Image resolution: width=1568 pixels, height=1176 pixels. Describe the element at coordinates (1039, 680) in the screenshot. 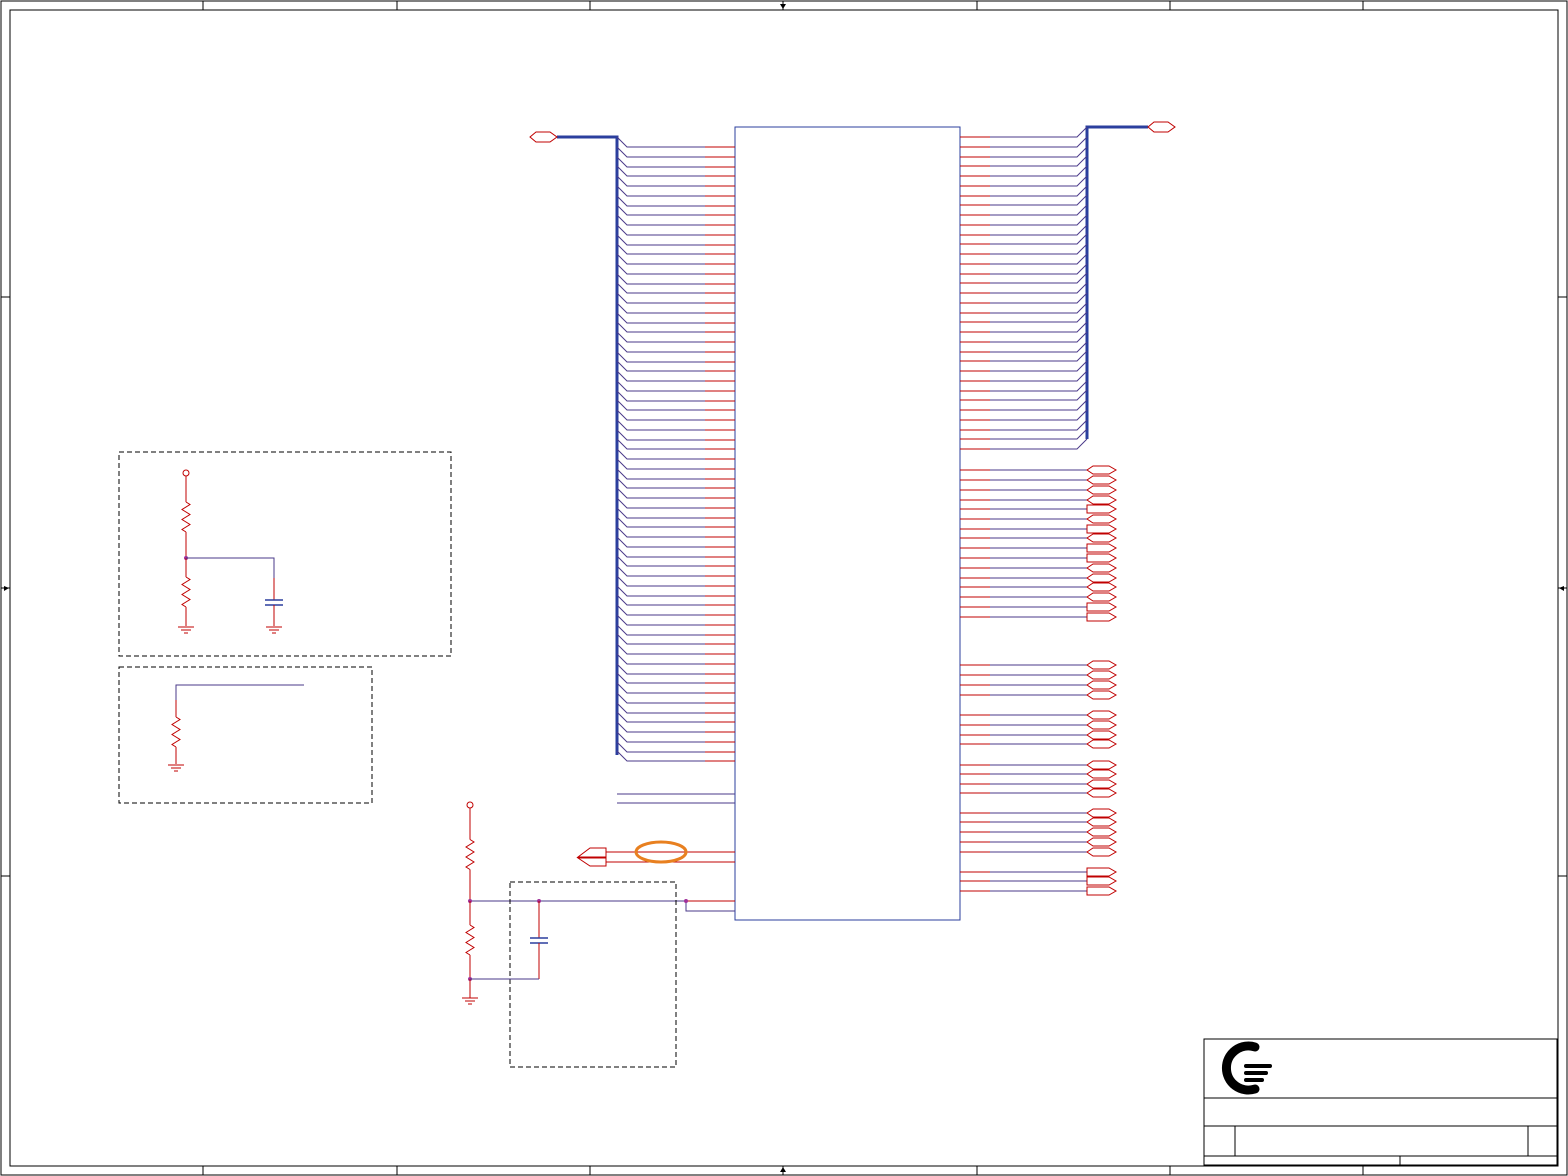

I see `right-port-group` at that location.